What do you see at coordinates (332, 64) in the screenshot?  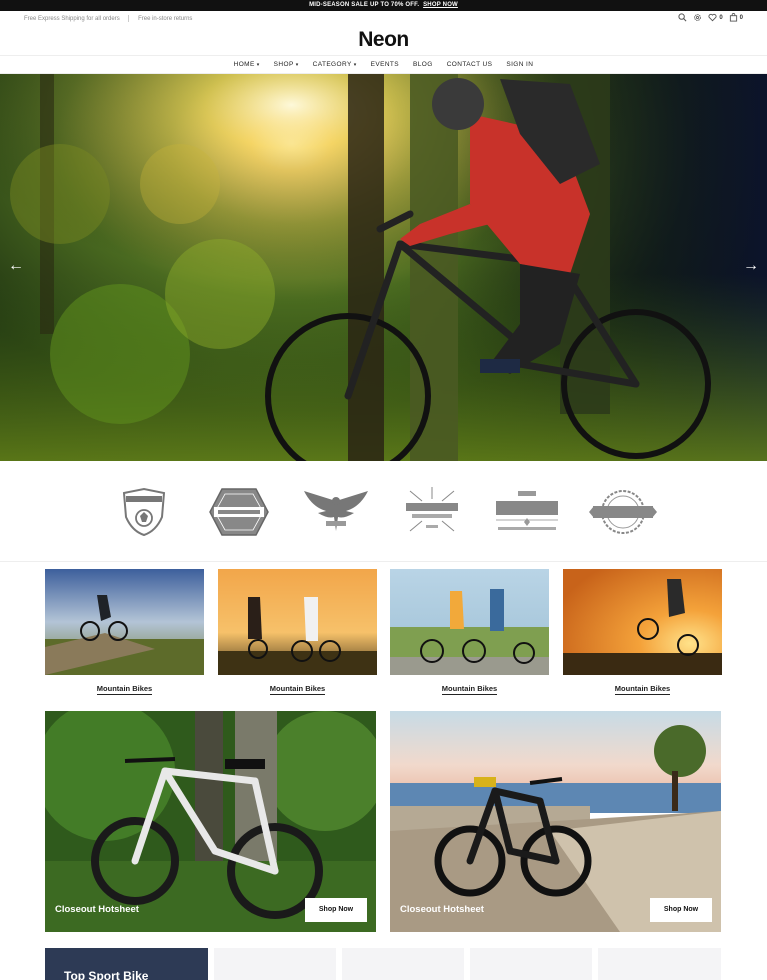 I see `nav-label: CATEGORY` at bounding box center [332, 64].